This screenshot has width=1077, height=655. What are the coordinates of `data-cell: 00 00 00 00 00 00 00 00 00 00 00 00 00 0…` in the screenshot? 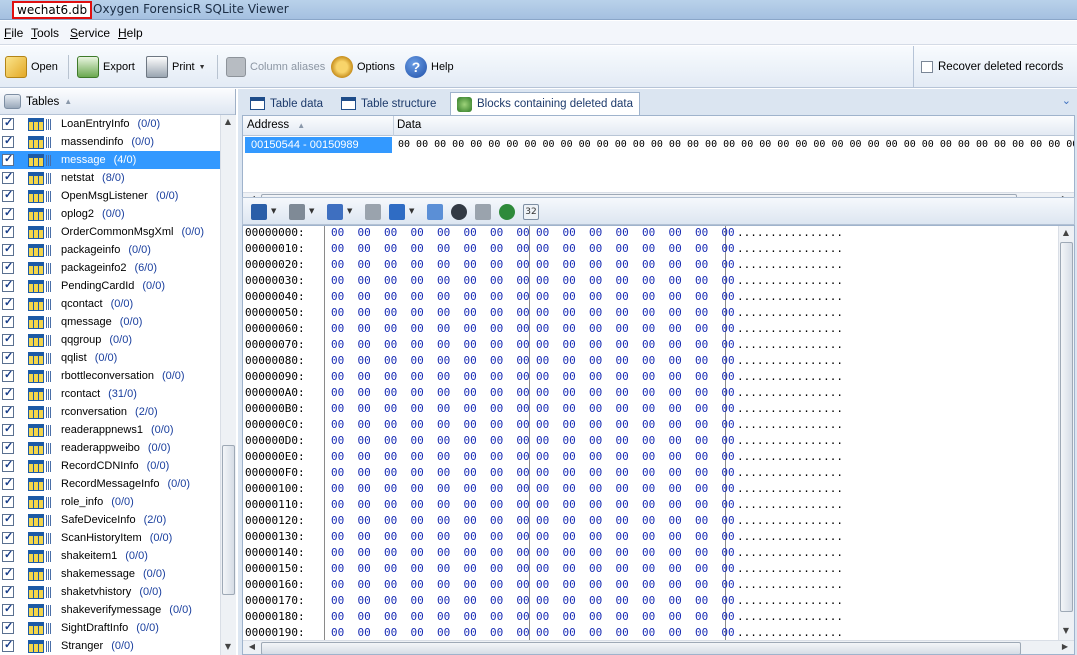 It's located at (736, 145).